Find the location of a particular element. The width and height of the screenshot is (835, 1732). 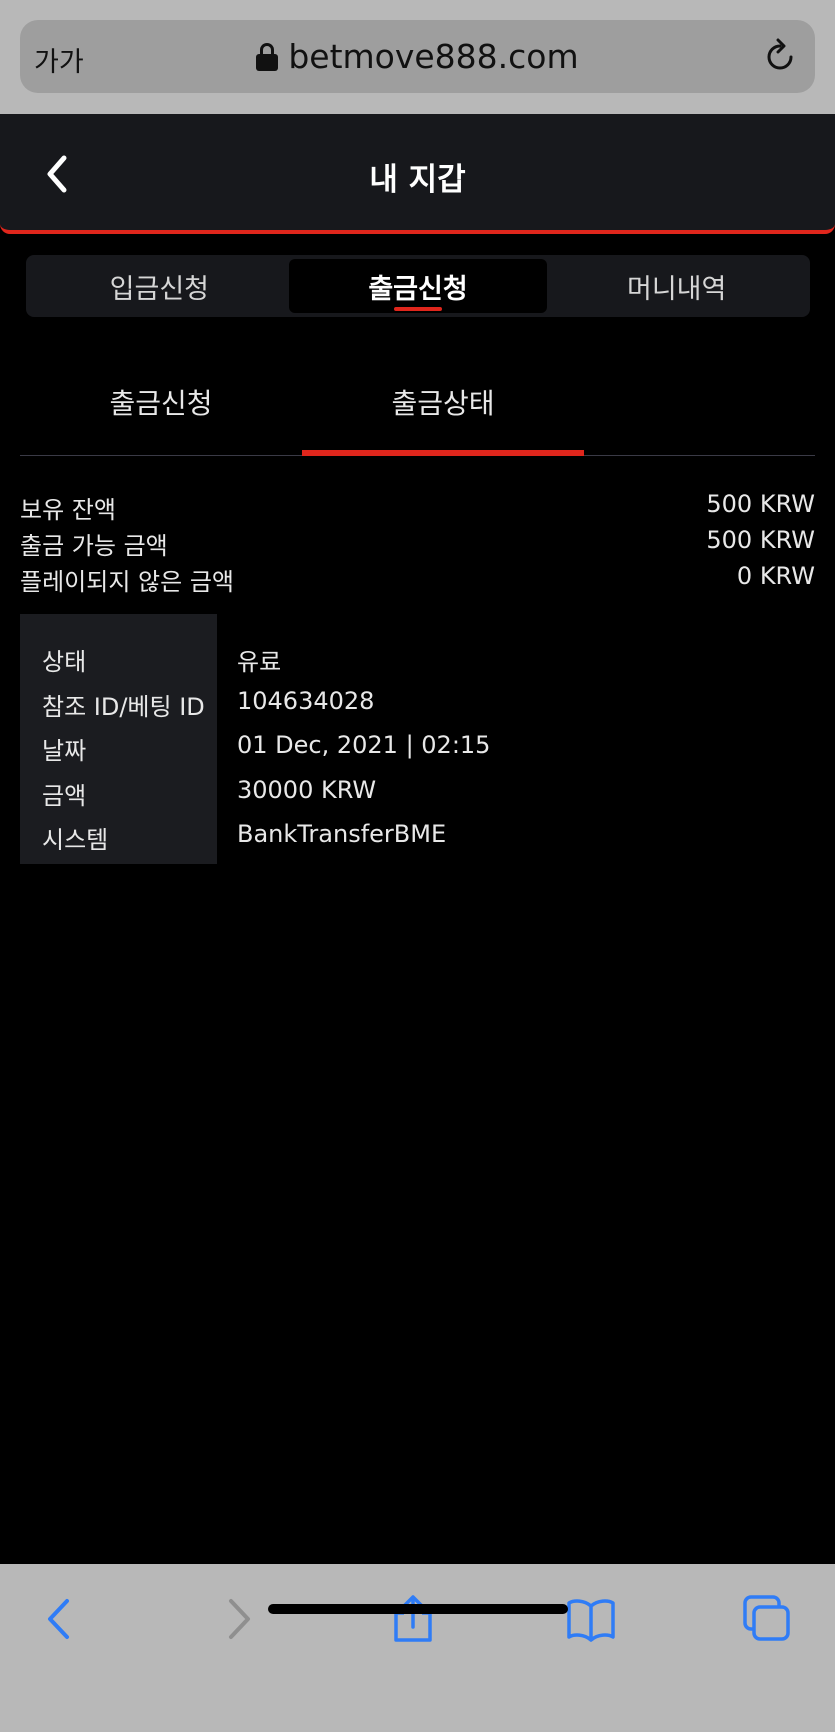

withdrawable-label: 출금 가능 금액 is located at coordinates (94, 546).